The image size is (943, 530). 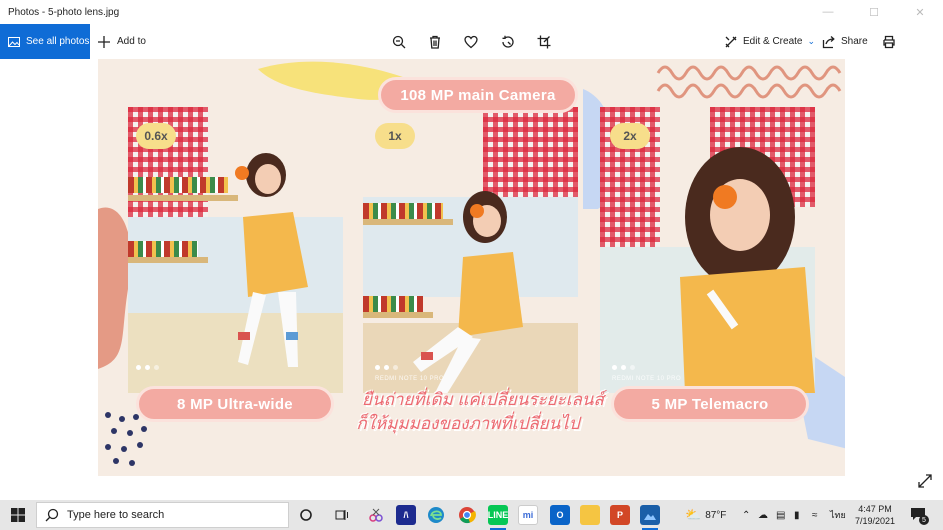 I want to click on photo-panel-telemacro: 2x REDMI NOTE 10 PRO, so click(x=707, y=250).